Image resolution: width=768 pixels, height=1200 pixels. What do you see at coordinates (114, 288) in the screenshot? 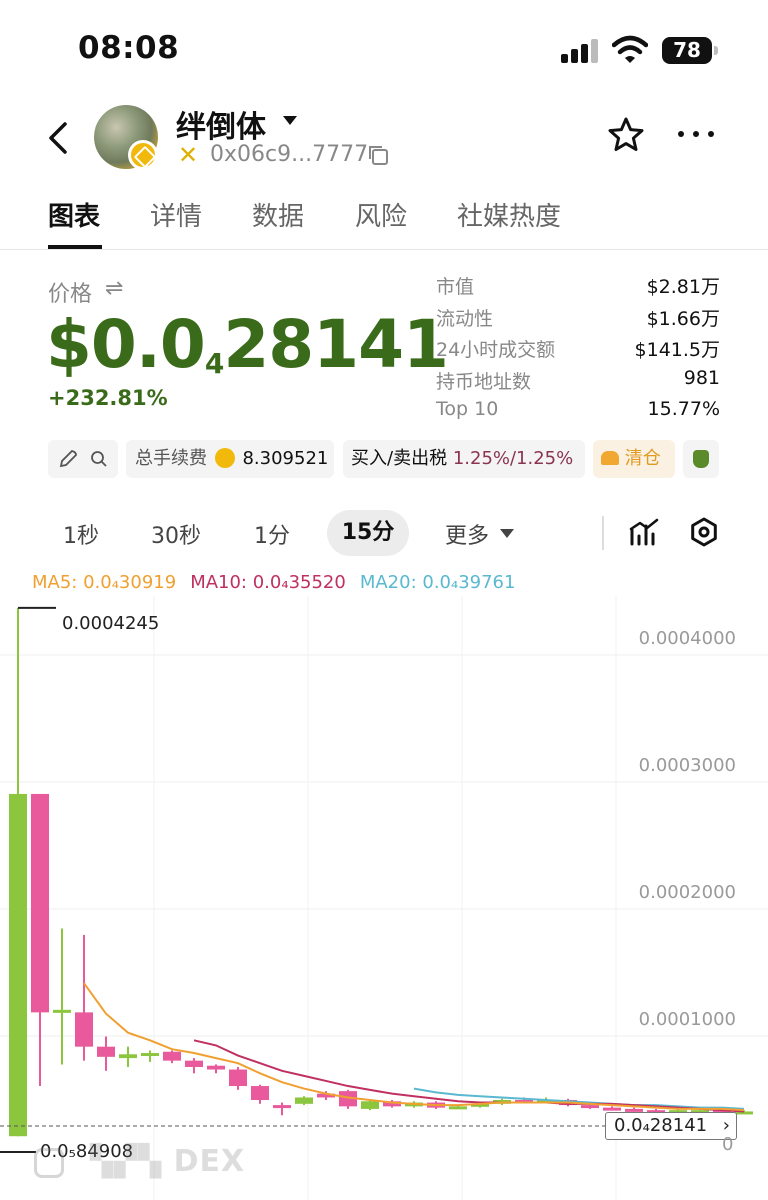
I see `swap-arrows-icon: ⇌` at bounding box center [114, 288].